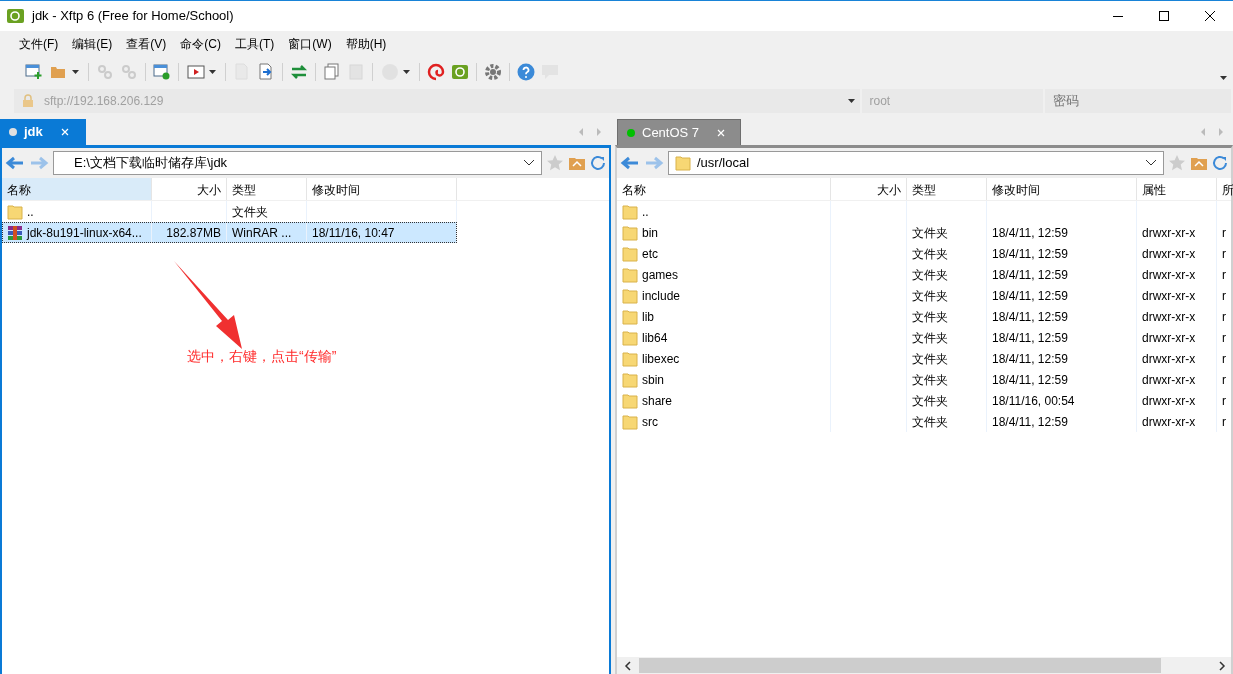  I want to click on tab: jdk, so click(43, 132).